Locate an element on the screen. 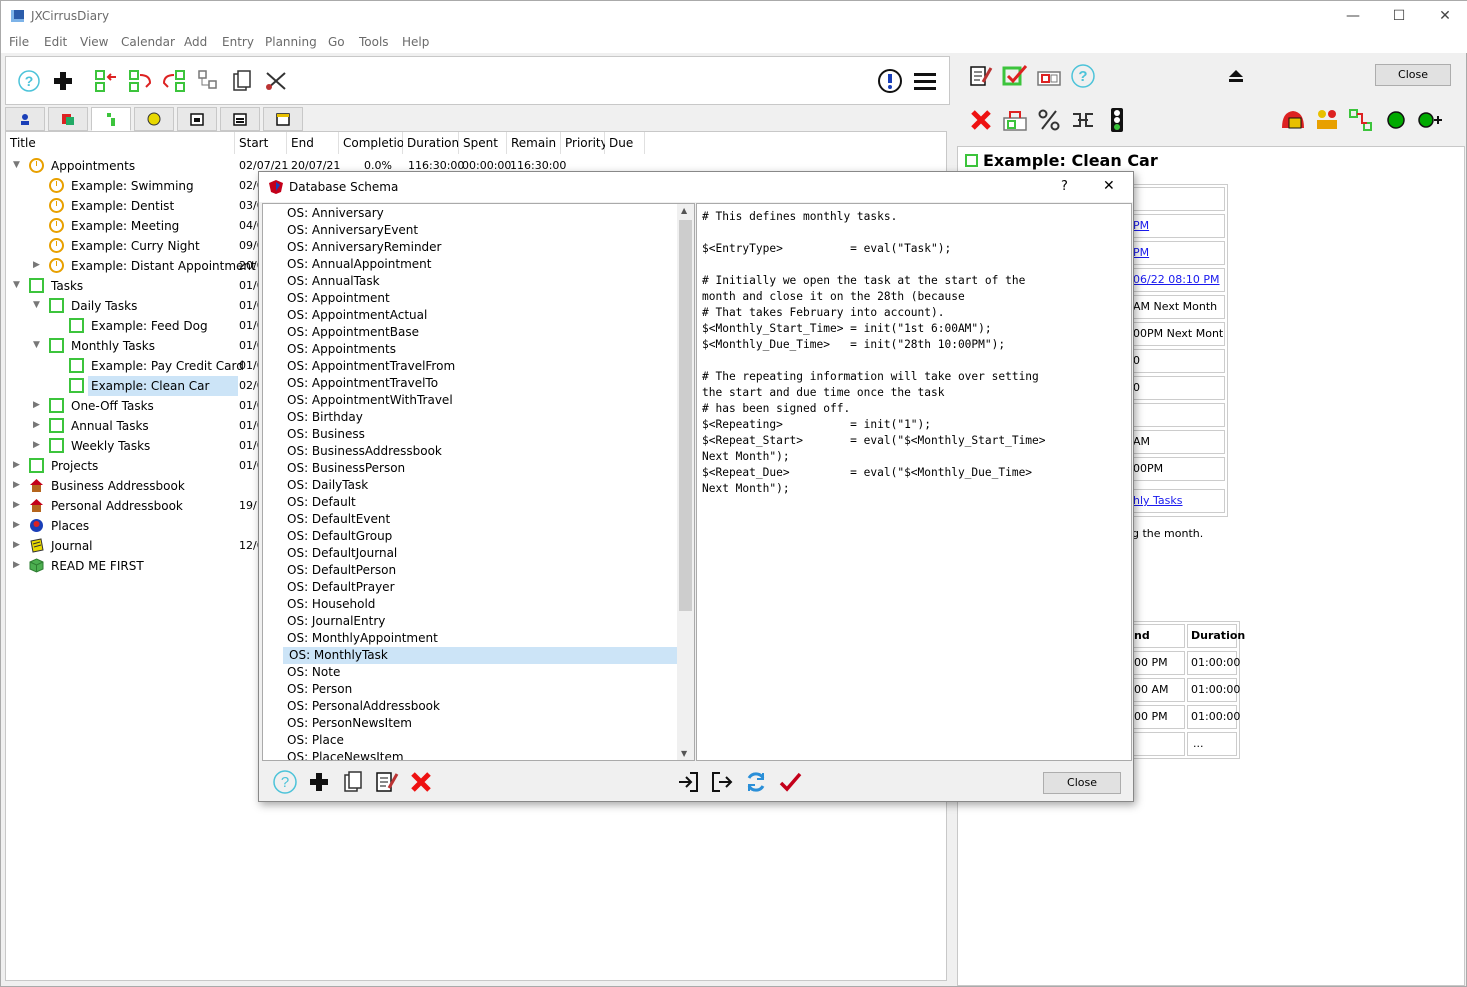  list-item: OS: Appointment is located at coordinates (479, 298).